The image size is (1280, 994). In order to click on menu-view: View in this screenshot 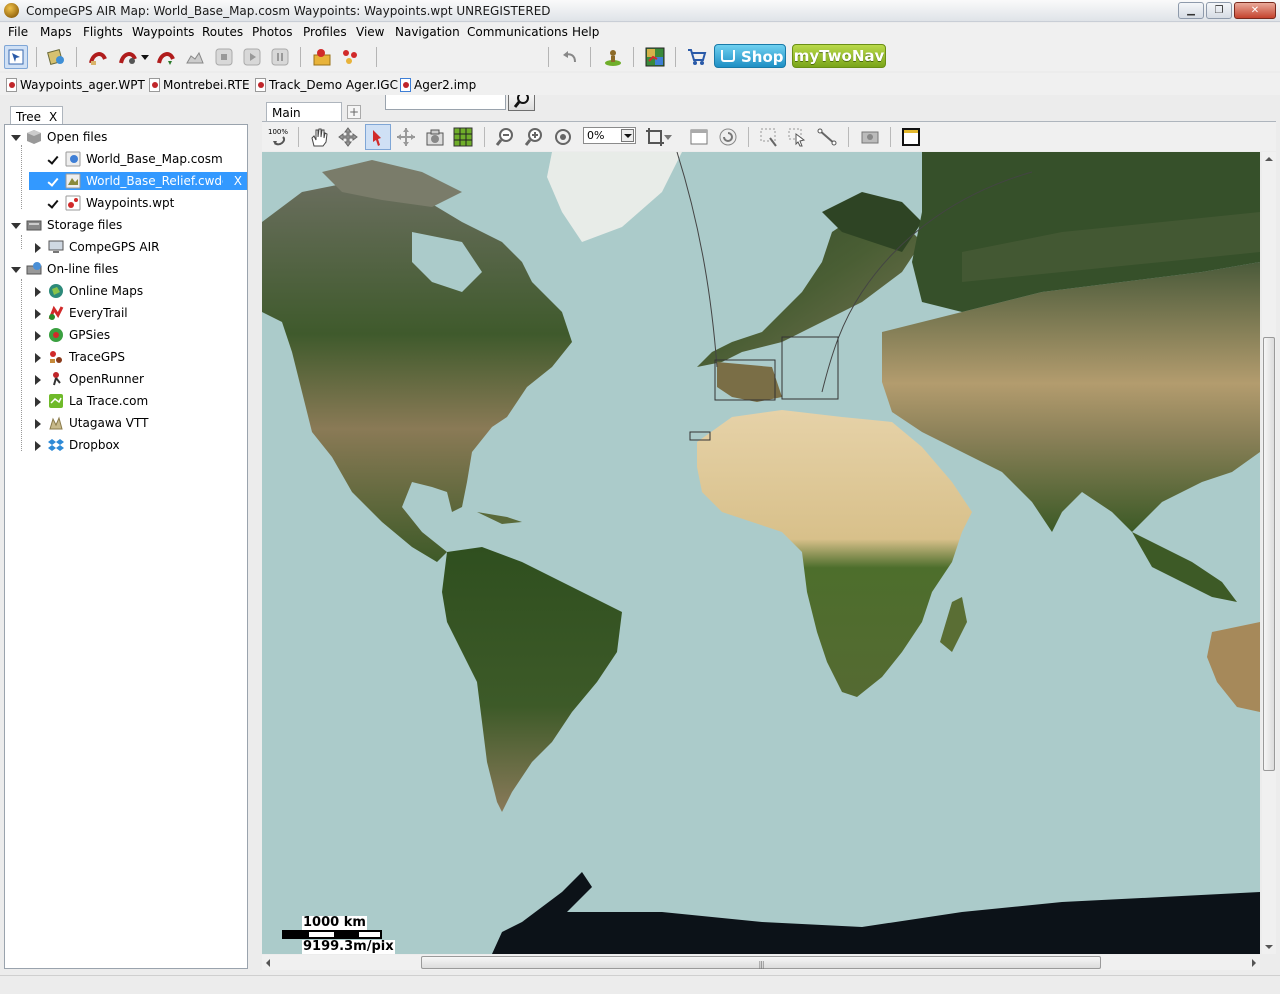, I will do `click(370, 32)`.